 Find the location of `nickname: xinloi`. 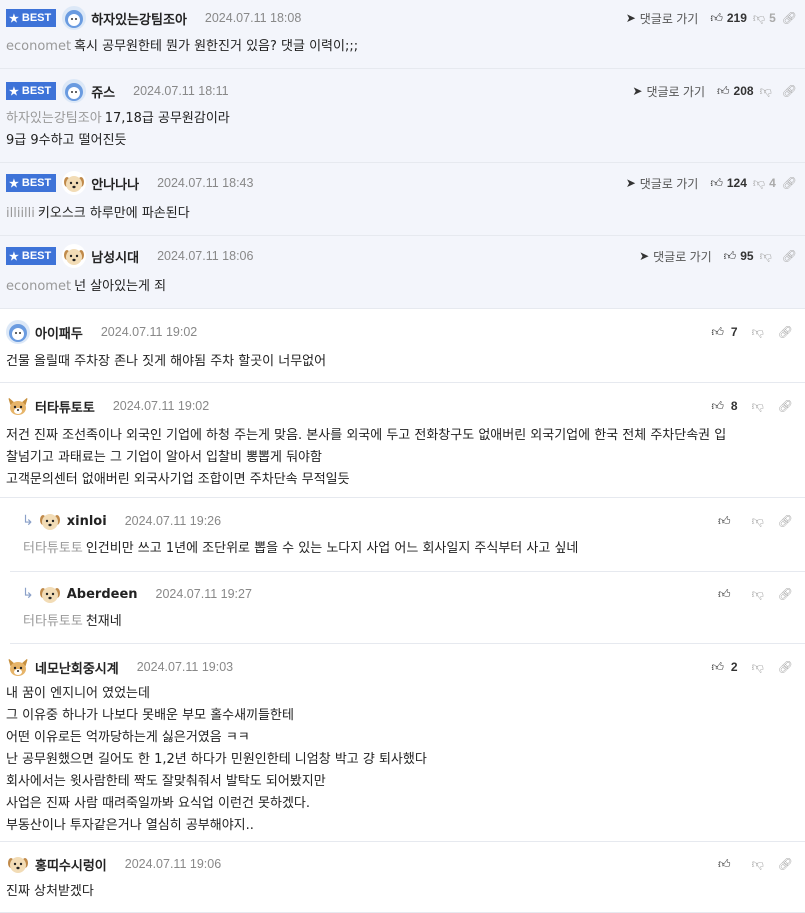

nickname: xinloi is located at coordinates (87, 521).